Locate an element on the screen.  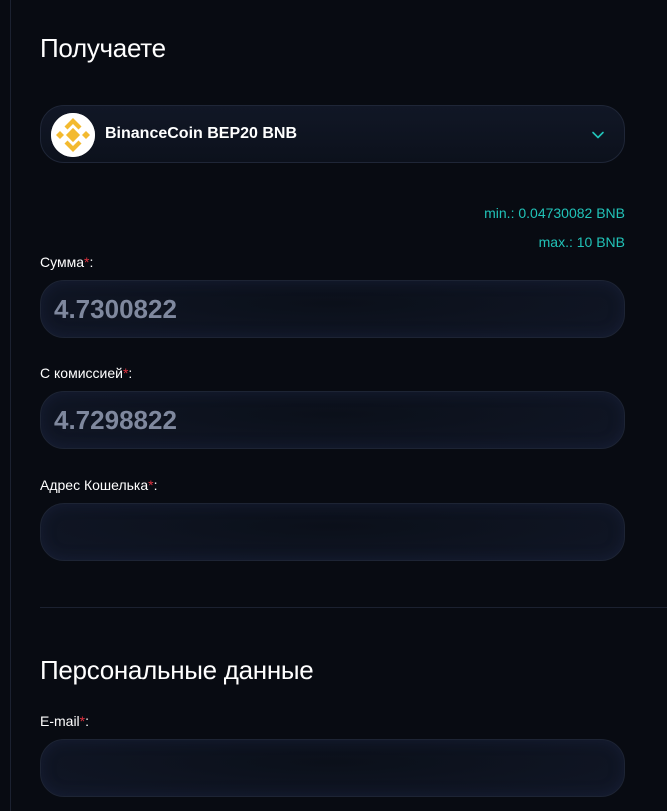
wallet-address-field is located at coordinates (332, 532).